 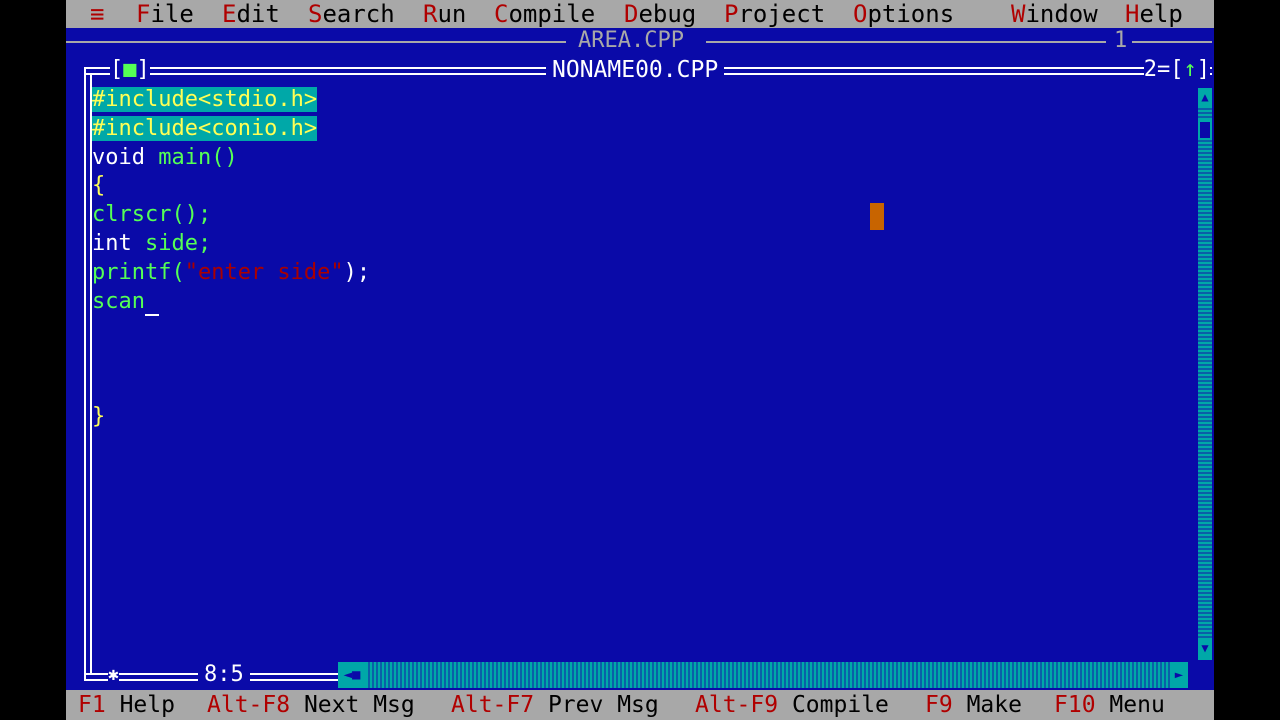 What do you see at coordinates (906, 42) in the screenshot?
I see `background-window-border-right` at bounding box center [906, 42].